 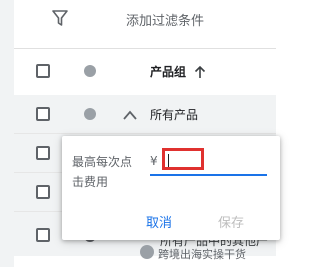 I want to click on highlight-box, so click(x=183, y=159).